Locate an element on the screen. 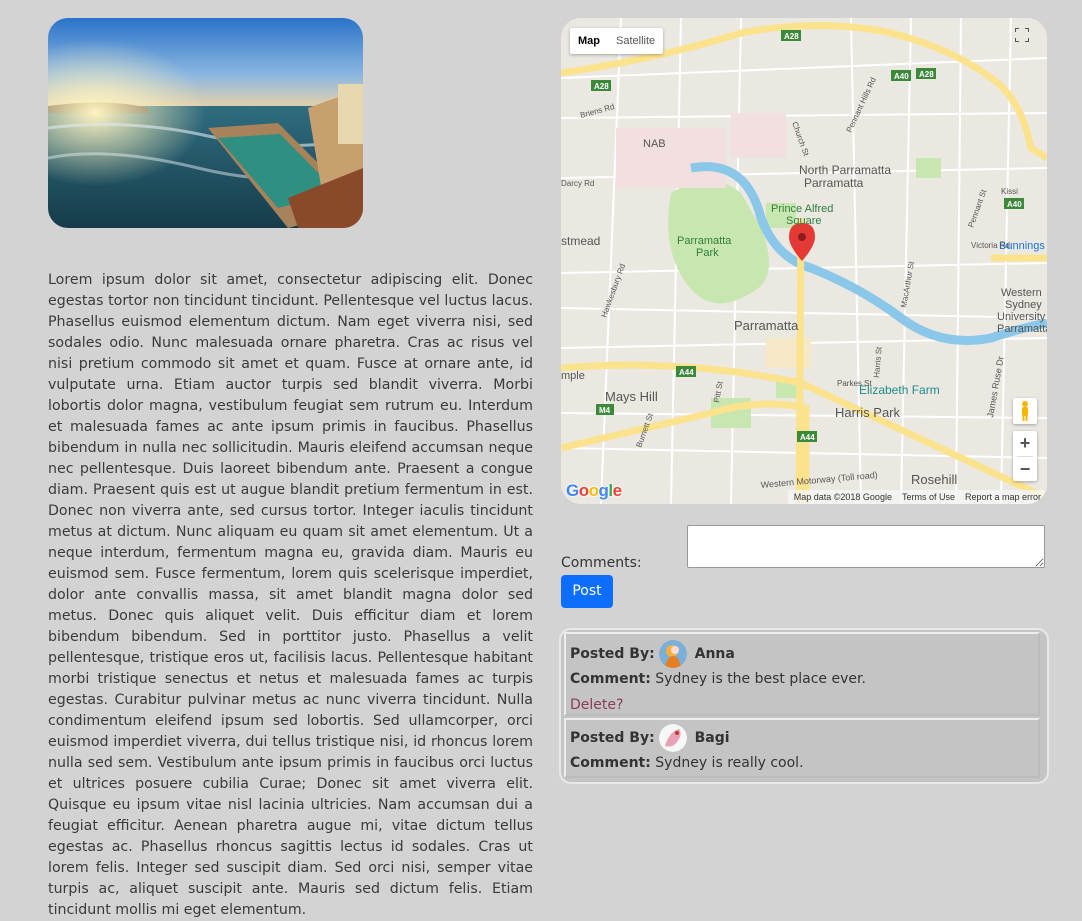  zoom-in-button: + is located at coordinates (1025, 443).